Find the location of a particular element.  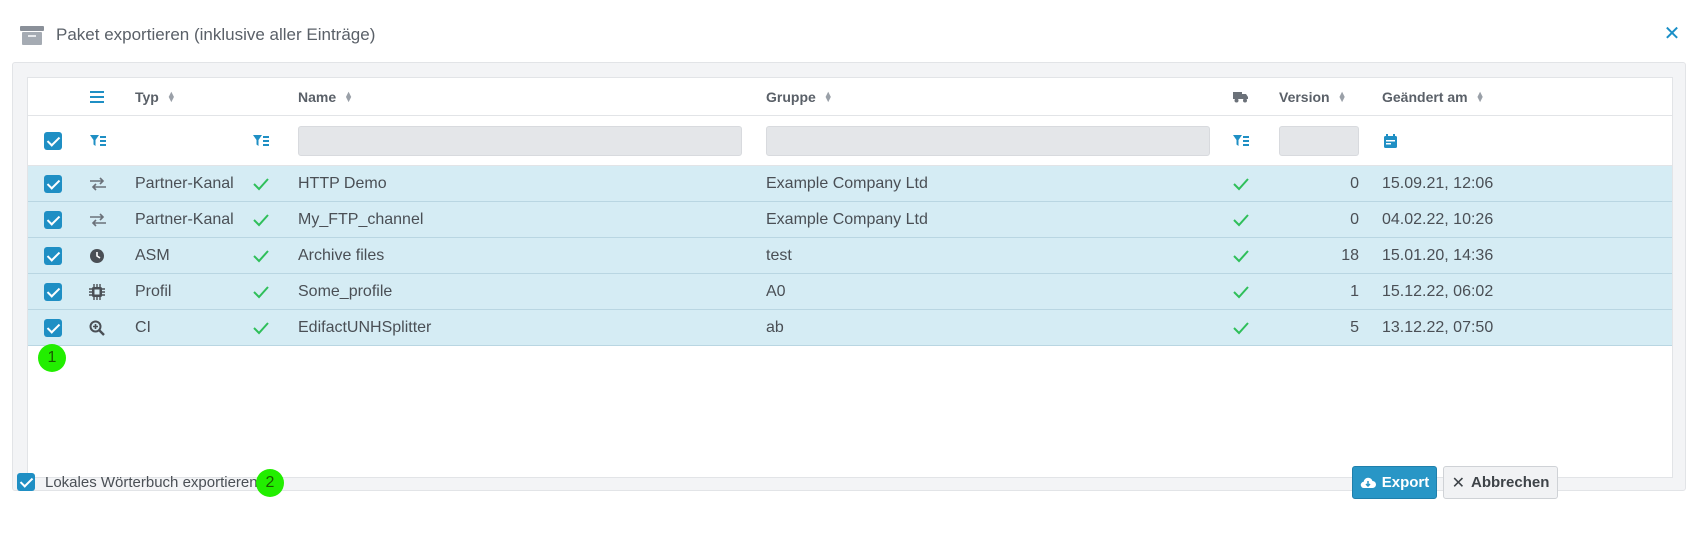

table-row: CI EdifactUNHSplitter ab 5 13.12.22, 07:50 is located at coordinates (850, 328).